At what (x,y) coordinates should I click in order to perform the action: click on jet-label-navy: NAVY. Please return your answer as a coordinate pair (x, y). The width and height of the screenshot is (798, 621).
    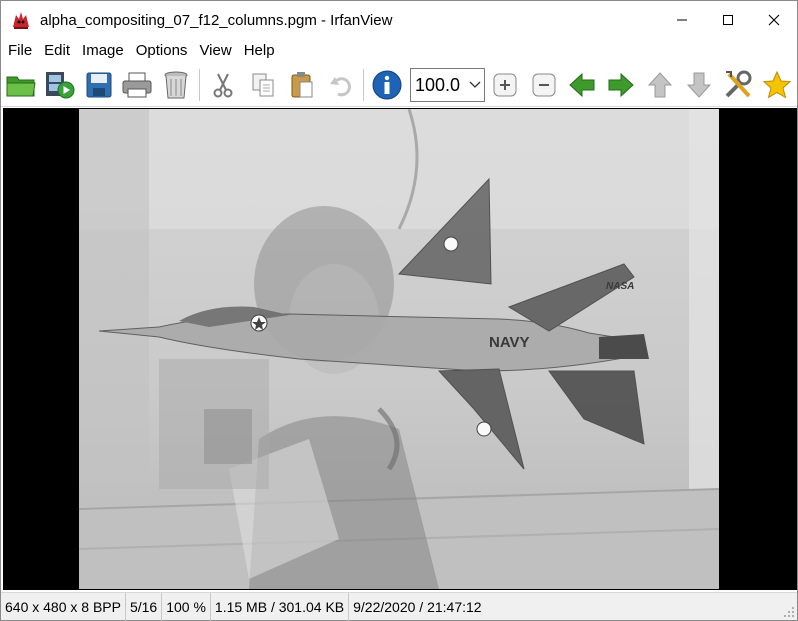
    Looking at the image, I should click on (509, 342).